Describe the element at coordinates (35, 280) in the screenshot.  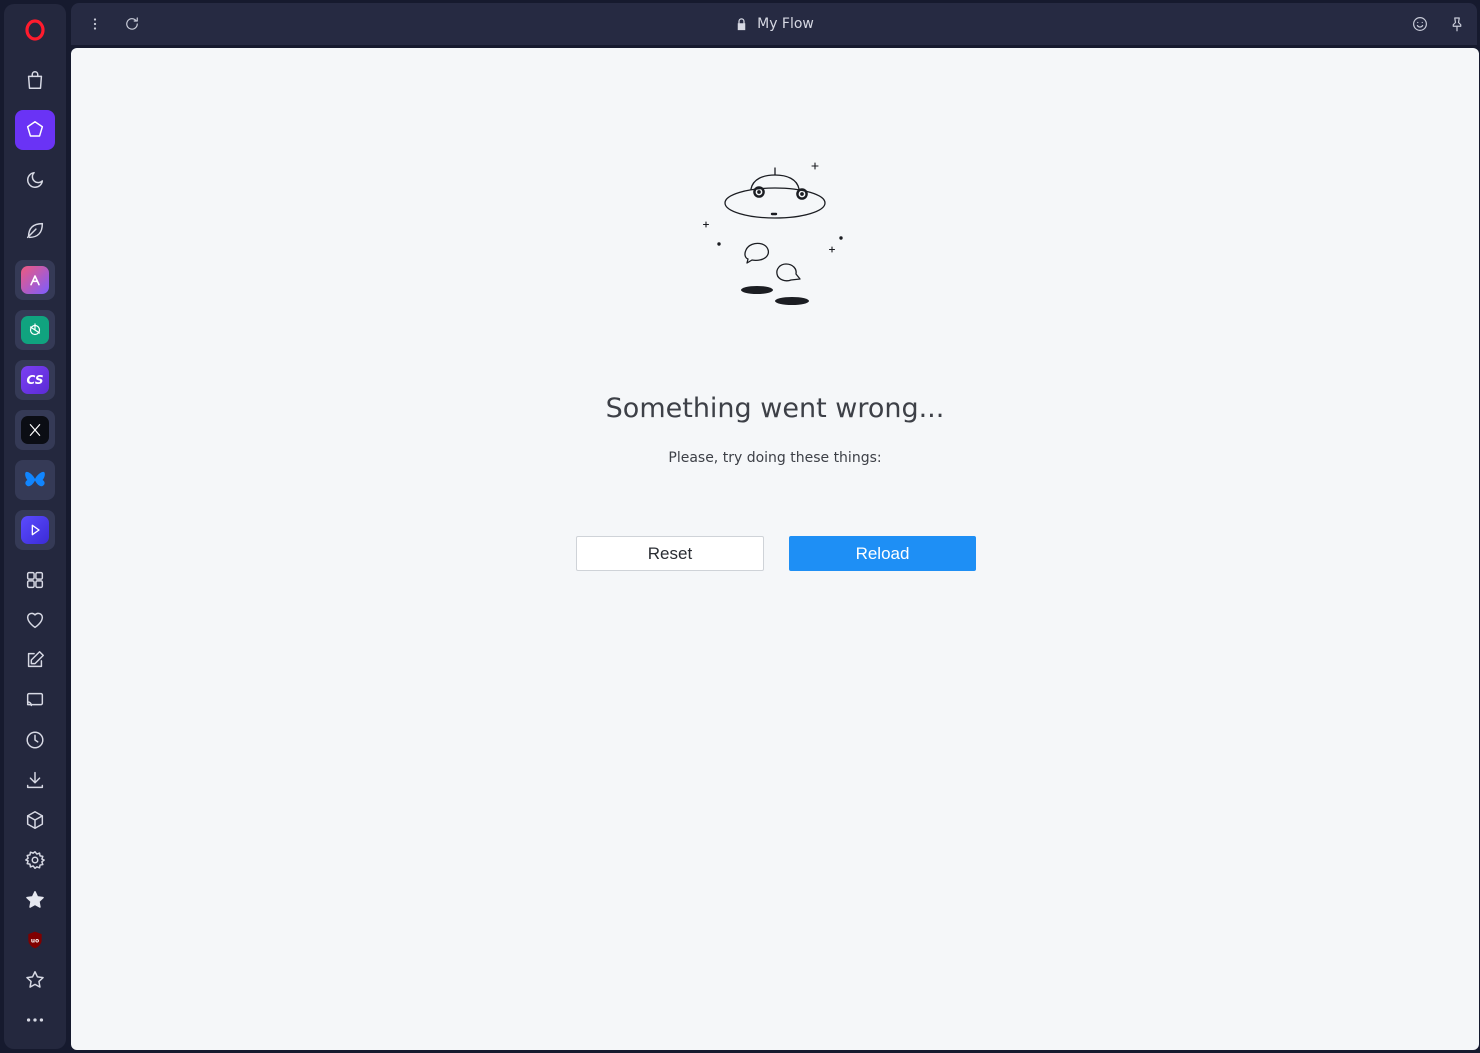
I see `aria-icon` at that location.